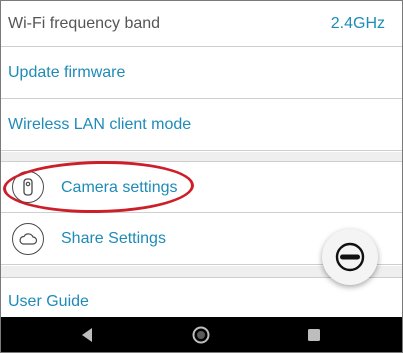  I want to click on back-icon, so click(87, 334).